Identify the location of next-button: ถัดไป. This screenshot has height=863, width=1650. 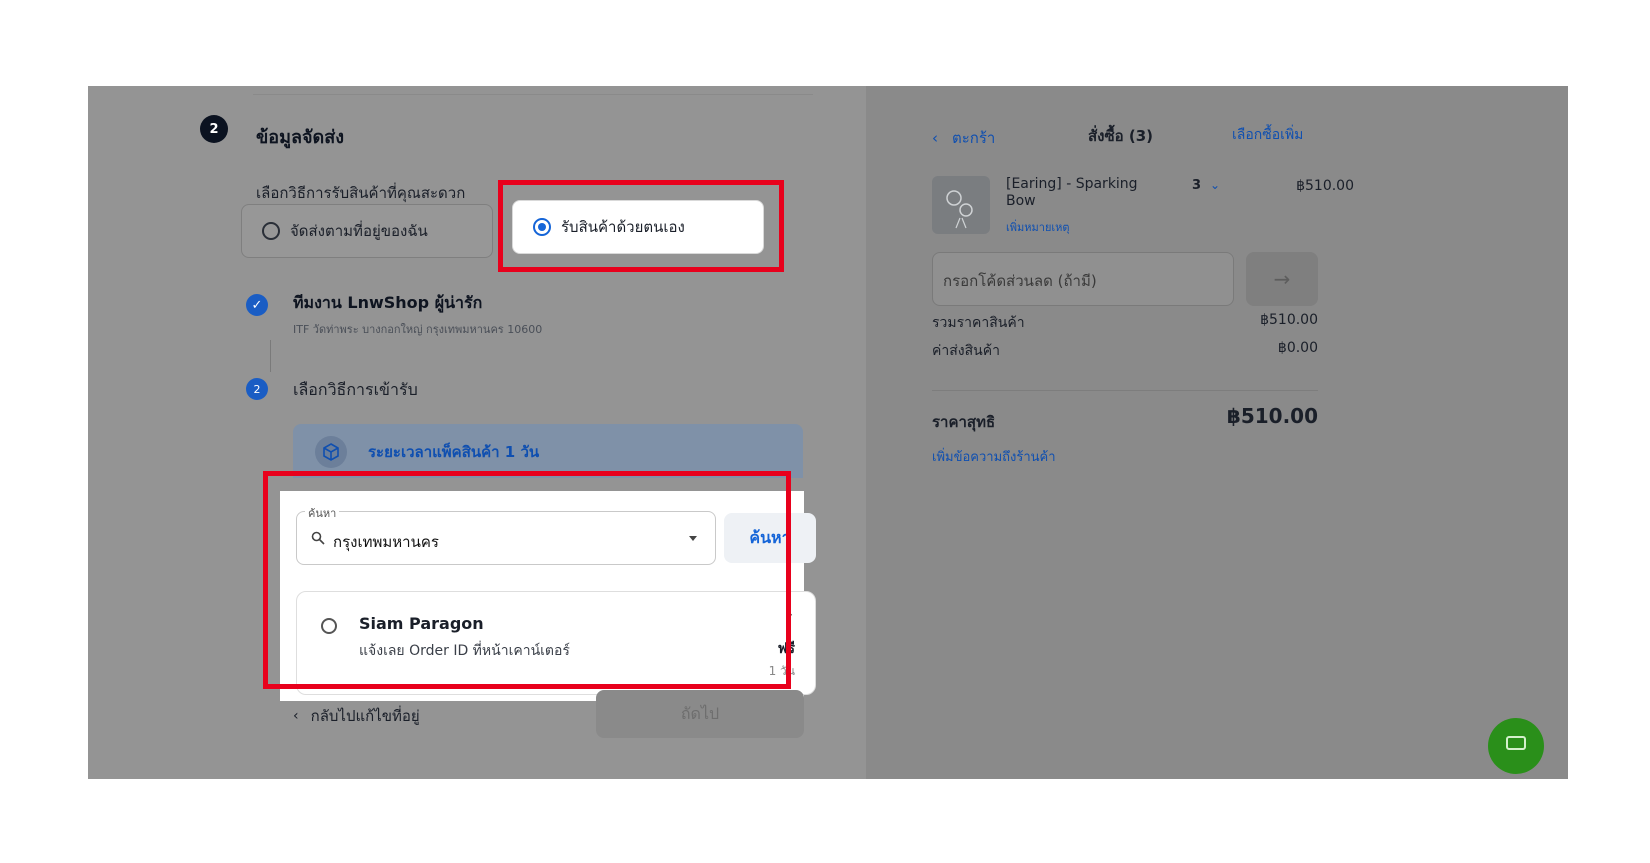
(700, 714).